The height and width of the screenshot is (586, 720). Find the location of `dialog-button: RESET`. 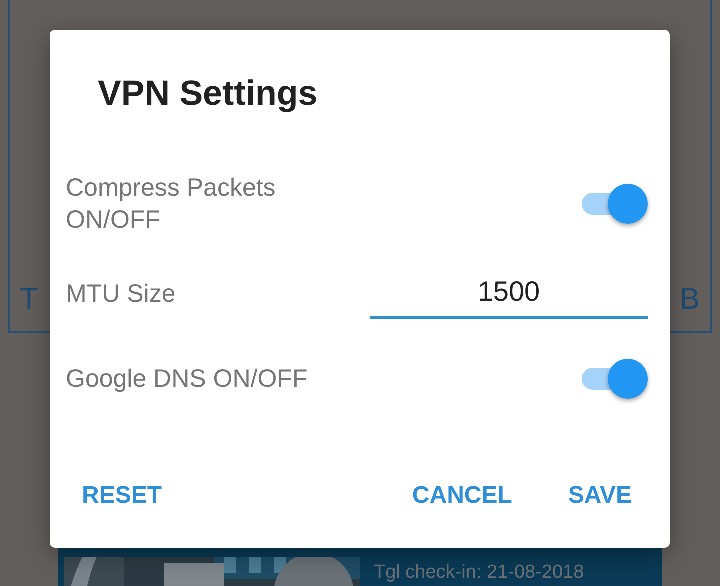

dialog-button: RESET is located at coordinates (122, 496).